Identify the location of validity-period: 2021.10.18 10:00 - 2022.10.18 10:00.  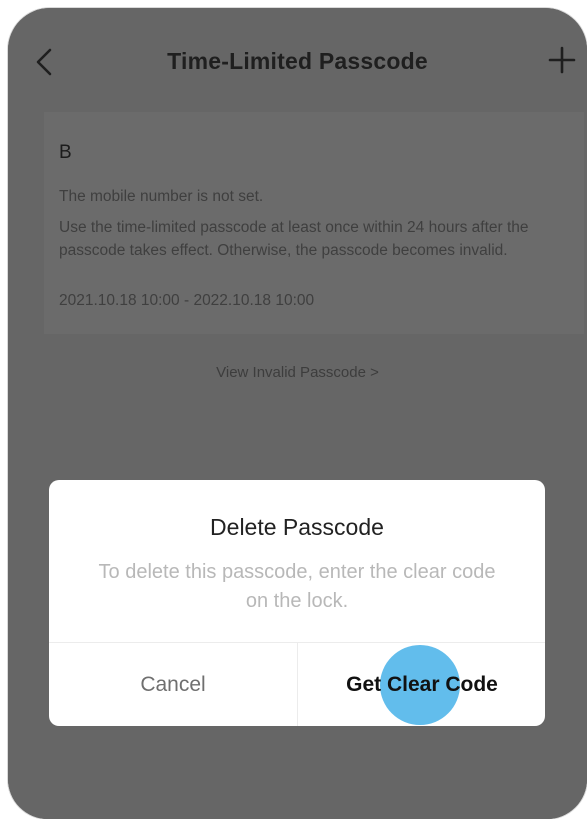
(187, 300).